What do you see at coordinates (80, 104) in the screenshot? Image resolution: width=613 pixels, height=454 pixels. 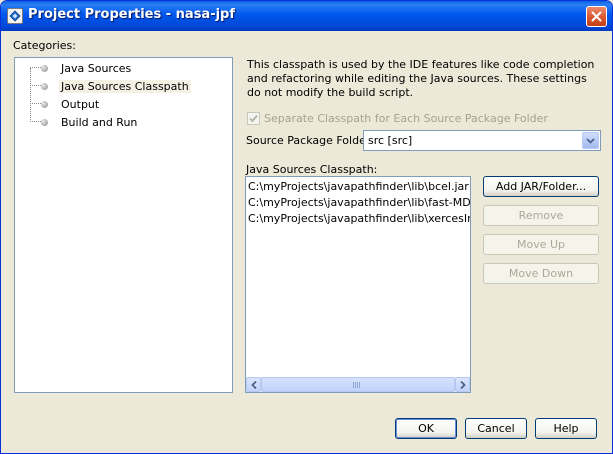 I see `tree-item-label: Output` at bounding box center [80, 104].